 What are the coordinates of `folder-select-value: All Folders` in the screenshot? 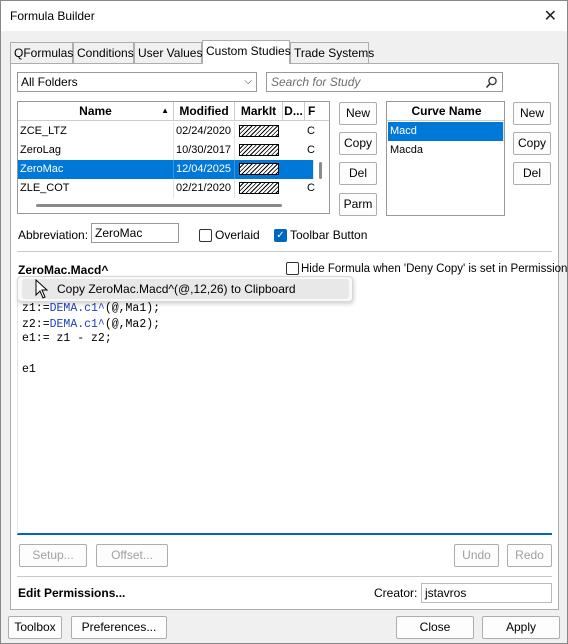 It's located at (49, 82).